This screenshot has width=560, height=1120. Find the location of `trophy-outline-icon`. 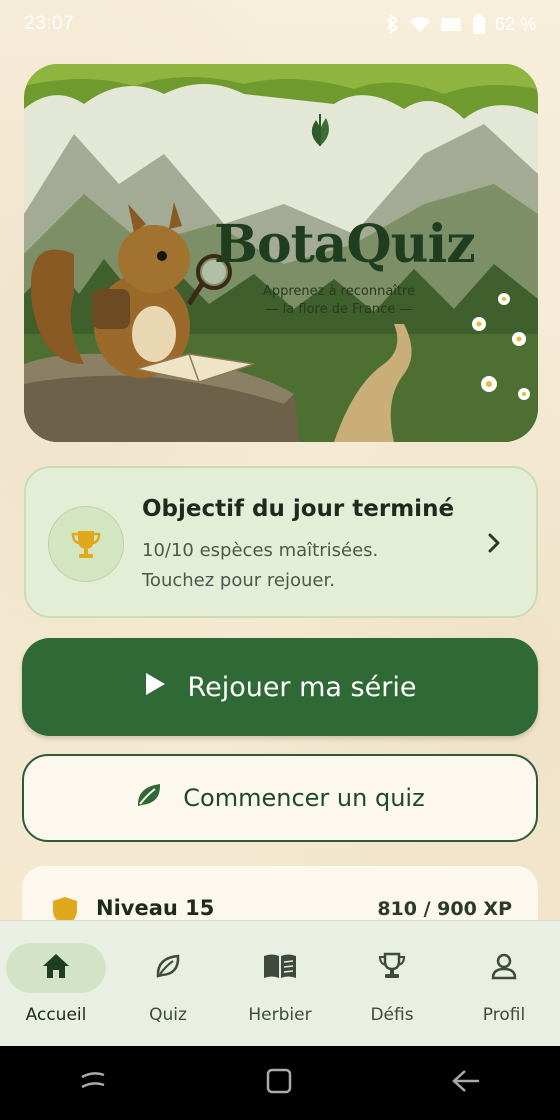

trophy-outline-icon is located at coordinates (392, 968).